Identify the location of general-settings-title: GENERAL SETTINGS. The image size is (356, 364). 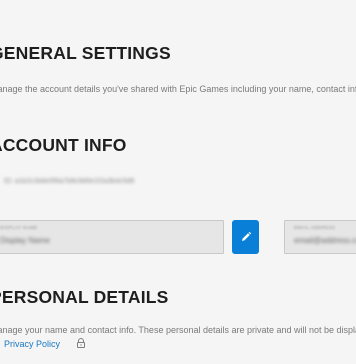
(85, 53).